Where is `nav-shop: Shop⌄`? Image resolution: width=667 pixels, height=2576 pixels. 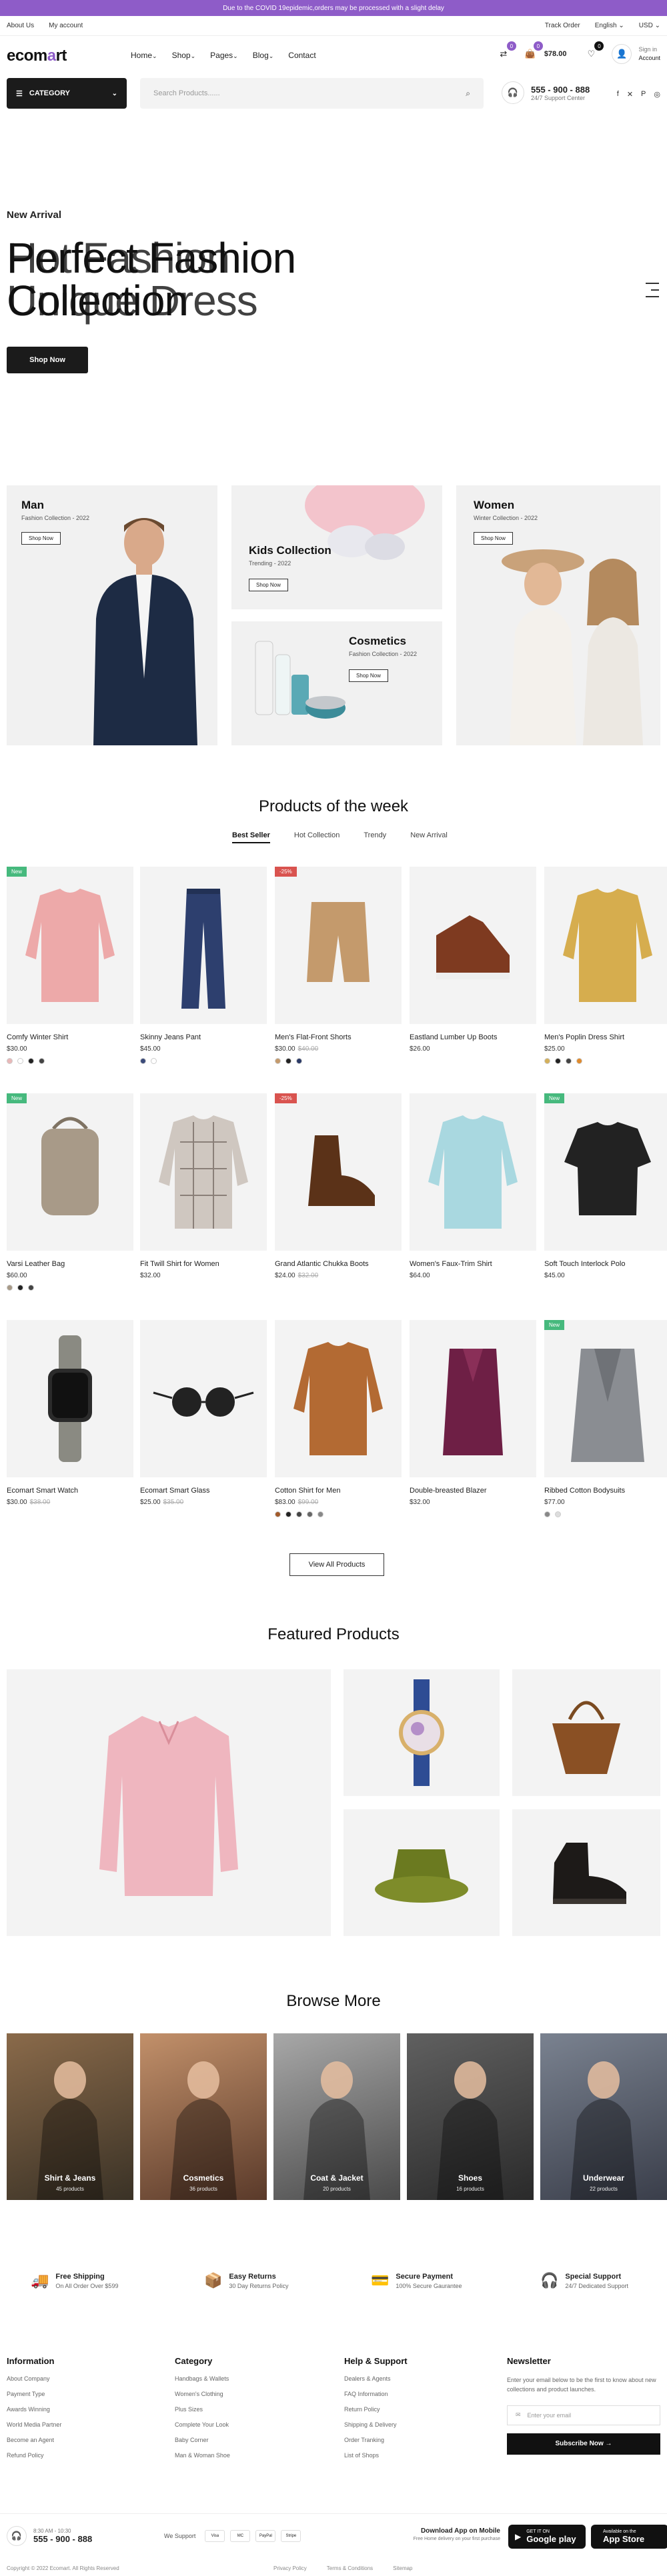 nav-shop: Shop⌄ is located at coordinates (184, 55).